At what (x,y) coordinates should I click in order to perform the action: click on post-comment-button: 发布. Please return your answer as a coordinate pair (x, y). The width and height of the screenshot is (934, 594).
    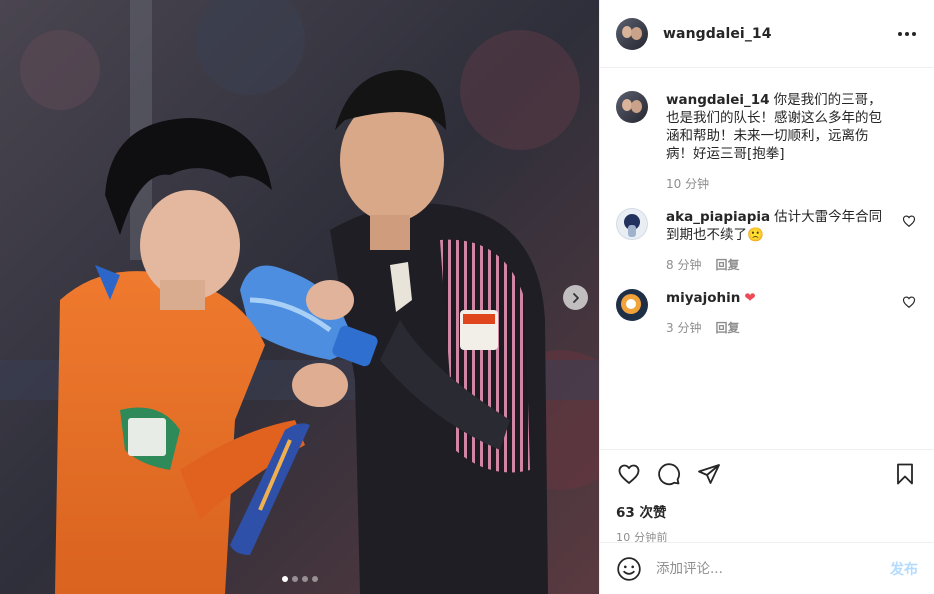
    Looking at the image, I should click on (904, 569).